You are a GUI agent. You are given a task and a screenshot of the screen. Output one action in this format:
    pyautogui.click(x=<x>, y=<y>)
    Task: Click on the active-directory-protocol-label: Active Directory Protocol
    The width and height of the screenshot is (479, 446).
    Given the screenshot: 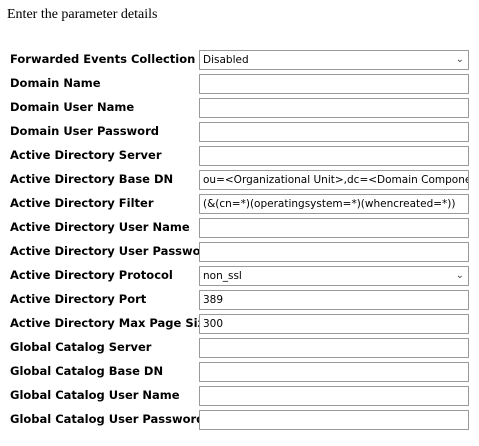 What is the action you would take?
    pyautogui.click(x=91, y=275)
    